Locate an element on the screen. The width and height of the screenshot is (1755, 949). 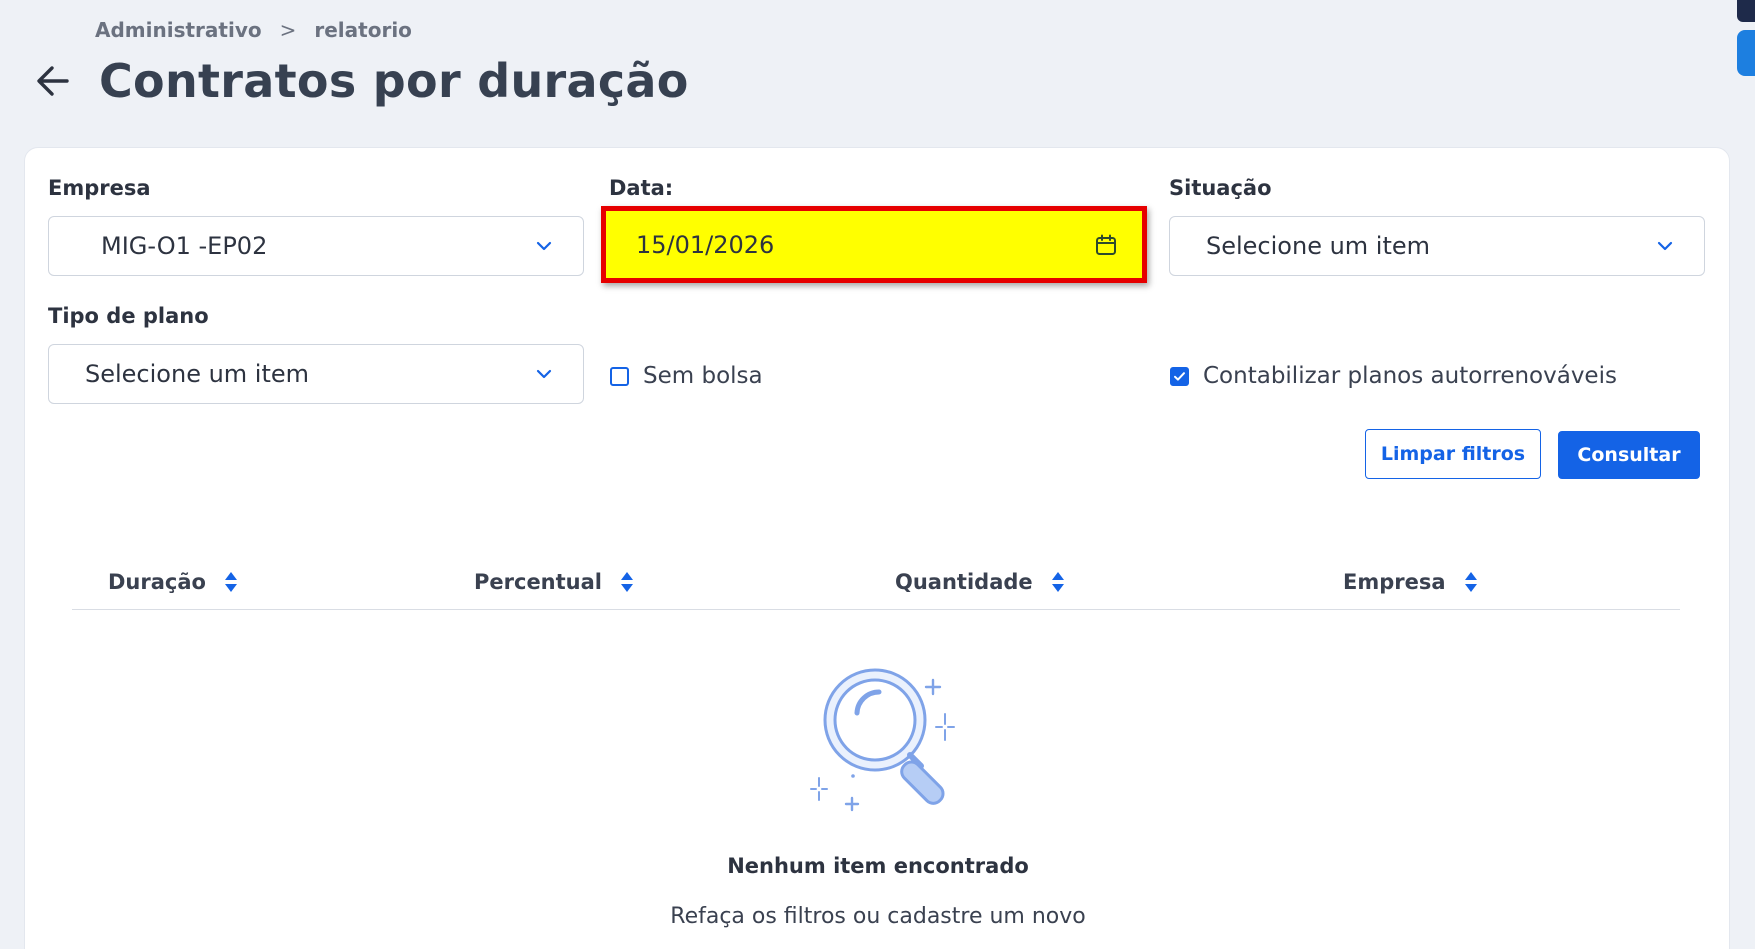
column-header-label: Percentual is located at coordinates (538, 582).